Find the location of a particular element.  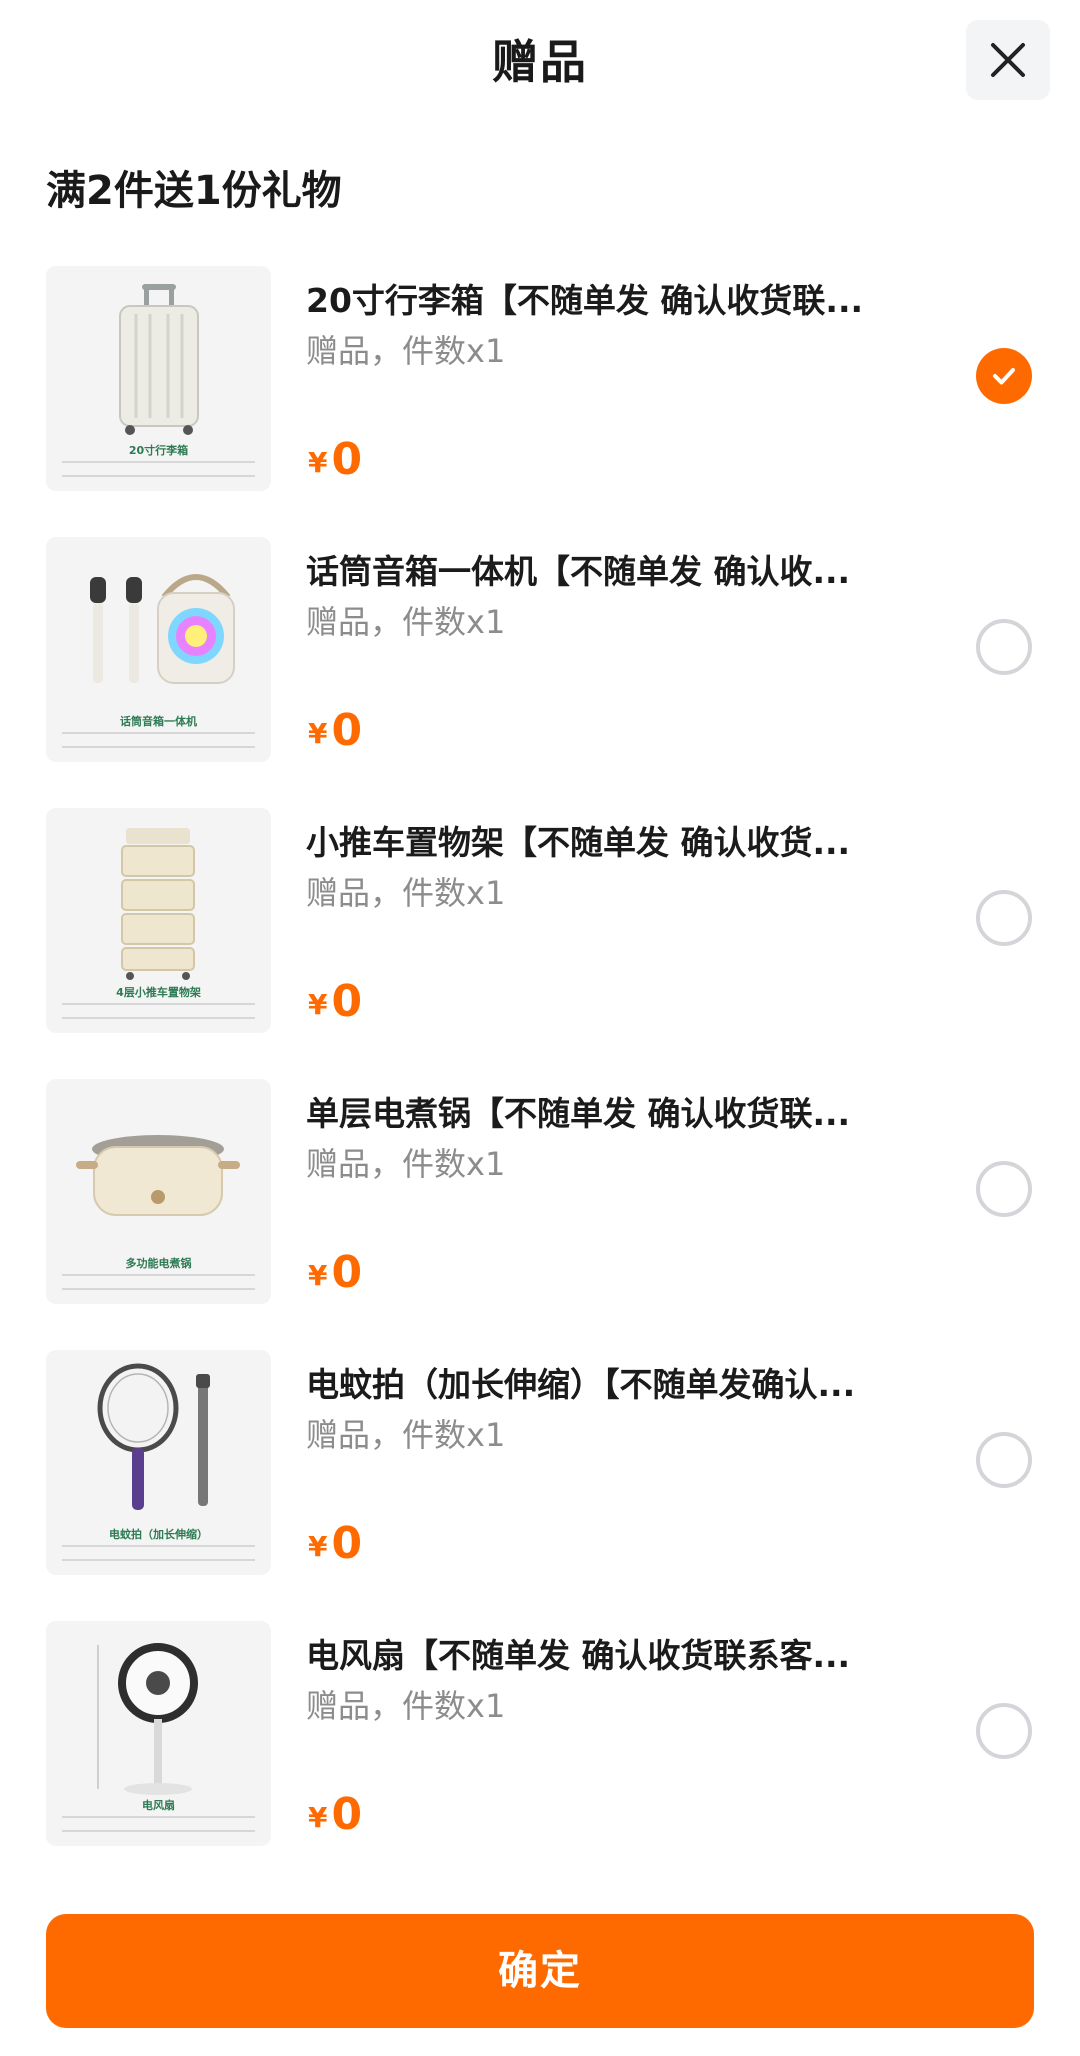

gift-item: 电蚊拍（加长伸缩） 电蚊拍（加长伸缩）【不随单发确认... 赠品，件数x1 ¥0 is located at coordinates (540, 1481).